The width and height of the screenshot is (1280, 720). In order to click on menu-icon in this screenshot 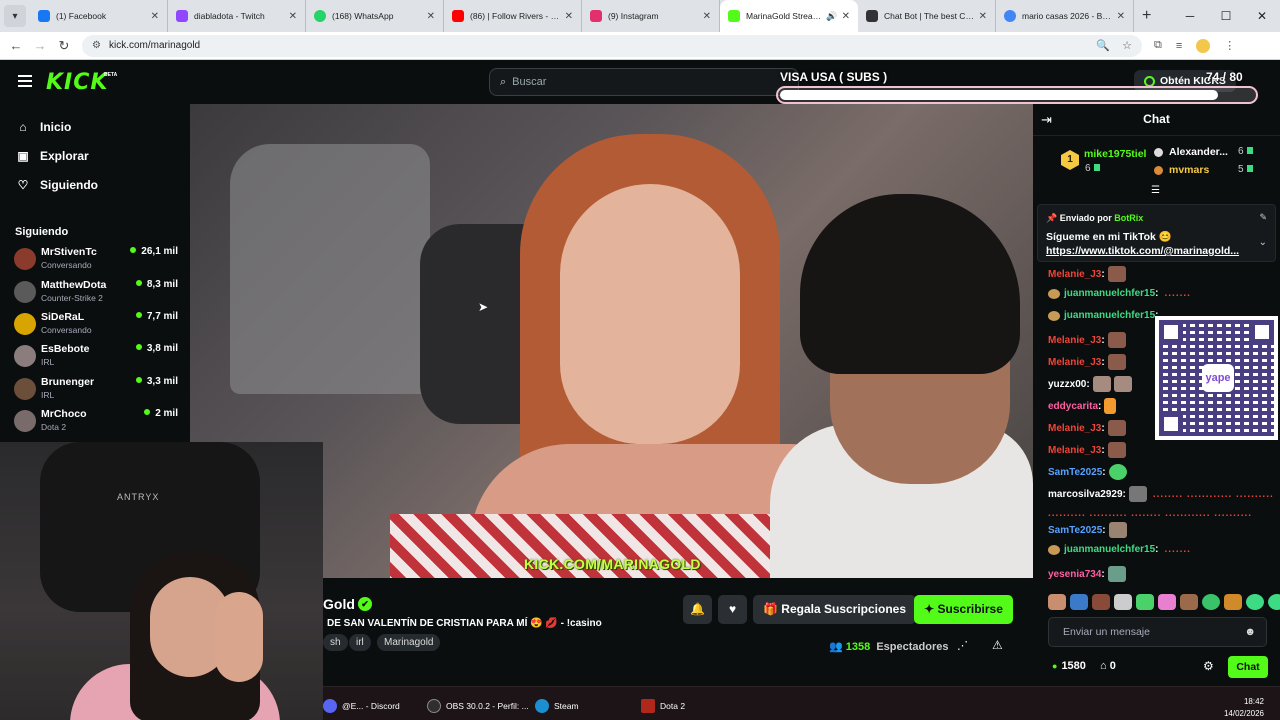, I will do `click(25, 81)`.